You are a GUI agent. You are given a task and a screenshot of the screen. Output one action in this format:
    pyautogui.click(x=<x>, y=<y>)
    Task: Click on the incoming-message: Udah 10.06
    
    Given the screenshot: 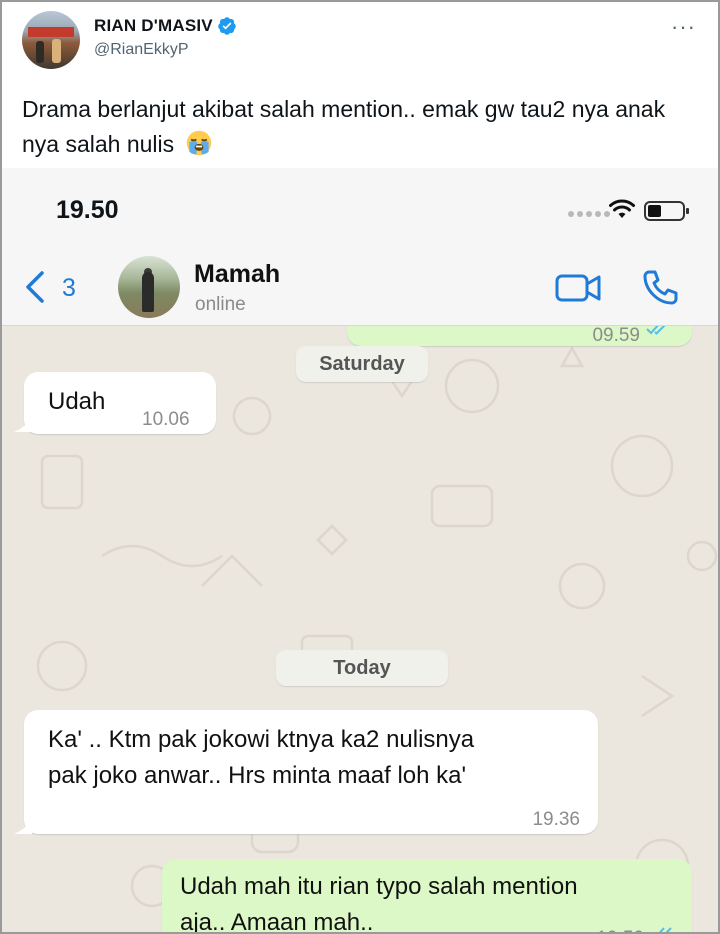 What is the action you would take?
    pyautogui.click(x=120, y=403)
    